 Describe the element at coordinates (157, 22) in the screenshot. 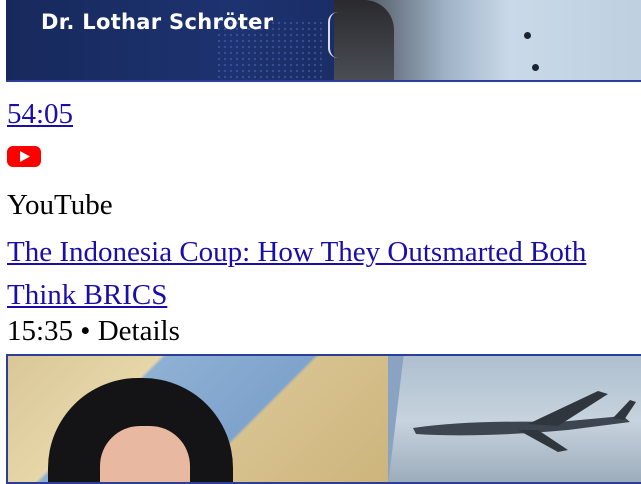

I see `thumbnail-name-text: Dr. Lothar Schröter` at that location.